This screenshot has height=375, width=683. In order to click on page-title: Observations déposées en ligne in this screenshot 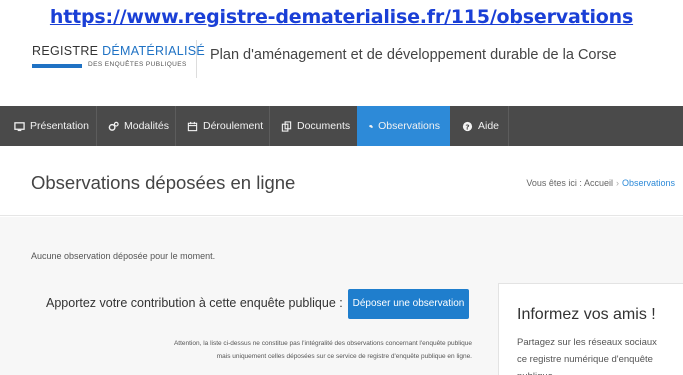, I will do `click(163, 182)`.